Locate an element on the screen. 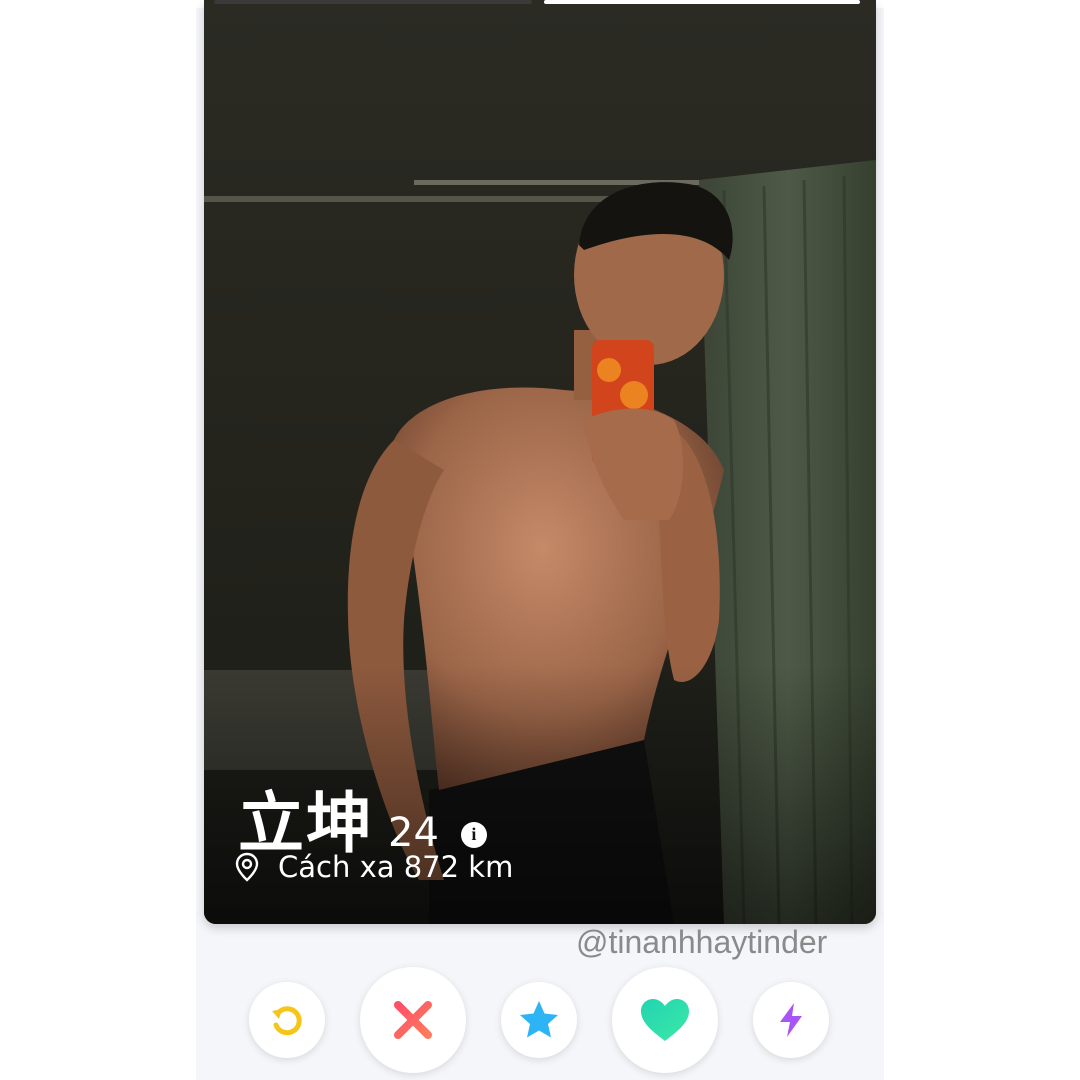 This screenshot has width=1080, height=1080. like-button is located at coordinates (665, 1020).